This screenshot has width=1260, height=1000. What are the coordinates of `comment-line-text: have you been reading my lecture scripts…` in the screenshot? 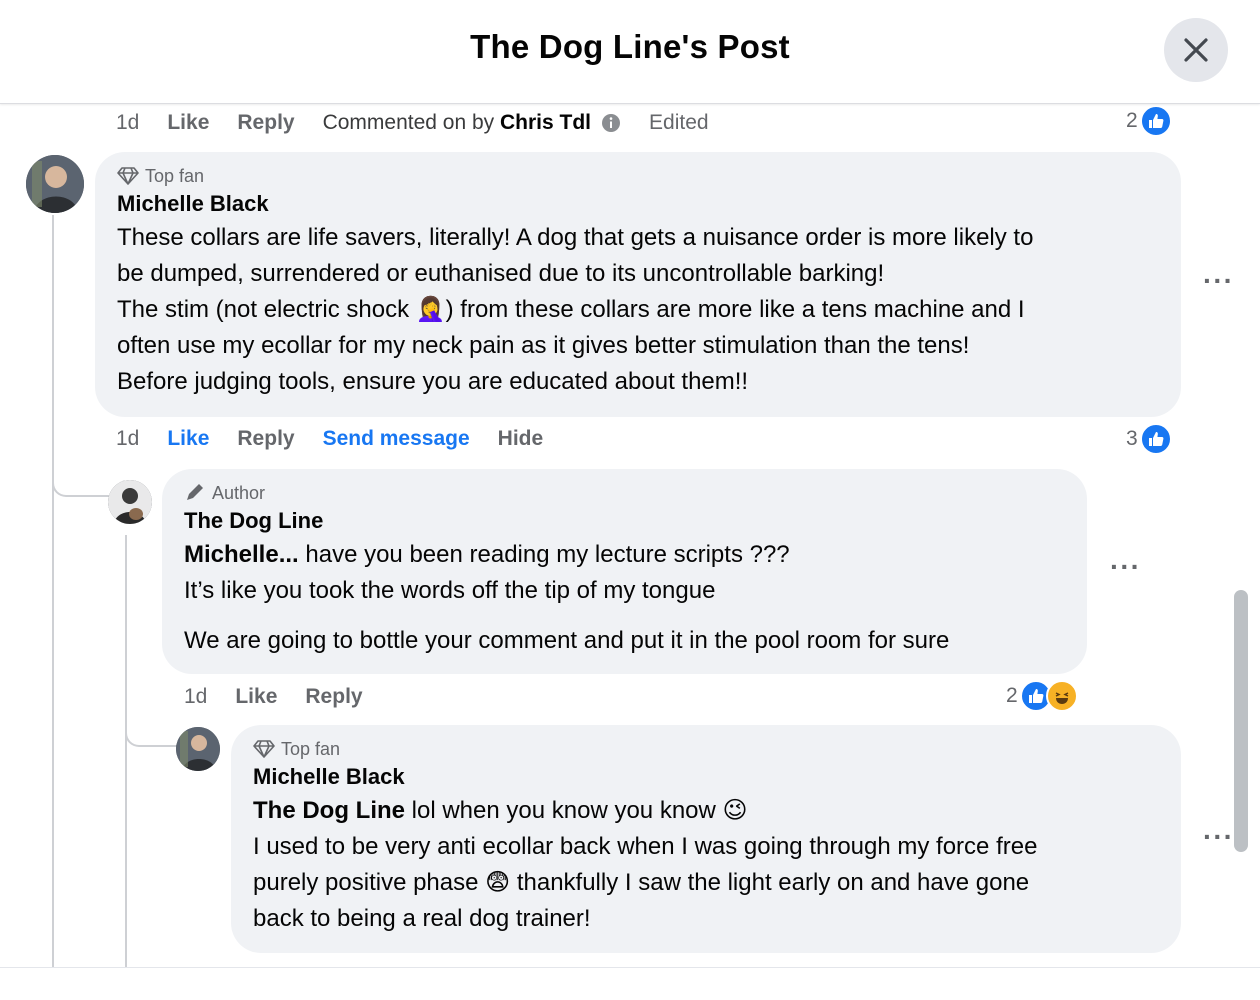 It's located at (544, 554).